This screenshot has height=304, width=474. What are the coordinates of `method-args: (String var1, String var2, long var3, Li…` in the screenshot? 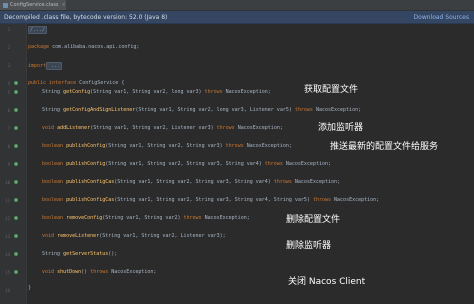 It's located at (215, 110).